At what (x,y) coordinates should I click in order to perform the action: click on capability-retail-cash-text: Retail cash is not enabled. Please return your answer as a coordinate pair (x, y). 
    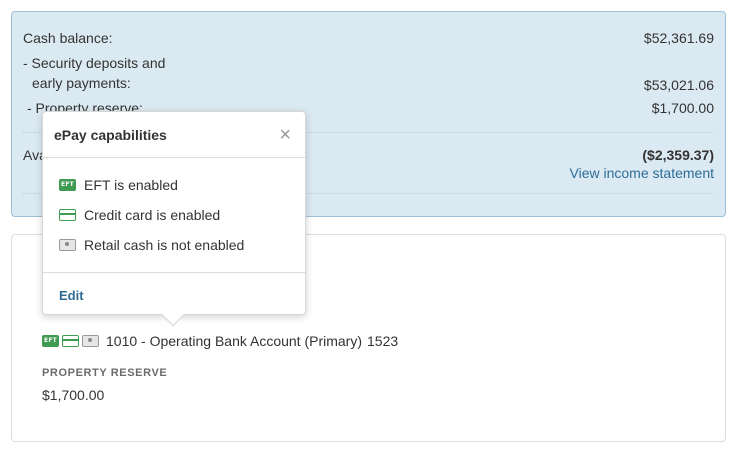
    Looking at the image, I should click on (164, 245).